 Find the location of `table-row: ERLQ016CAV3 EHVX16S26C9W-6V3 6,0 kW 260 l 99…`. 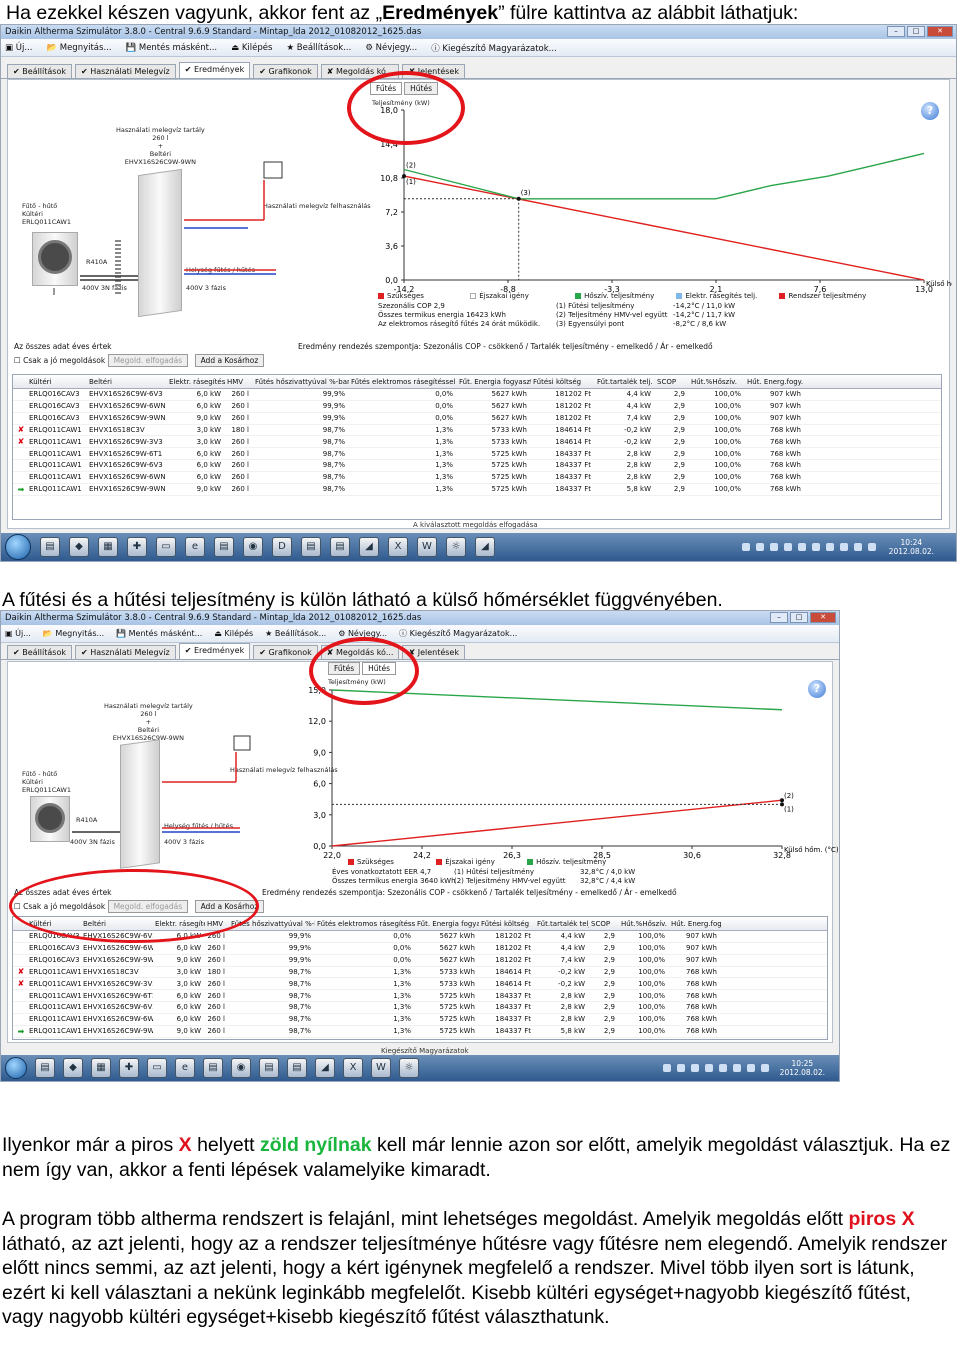

table-row: ERLQ016CAV3 EHVX16S26C9W-6V3 6,0 kW 260 l 99… is located at coordinates (477, 395).